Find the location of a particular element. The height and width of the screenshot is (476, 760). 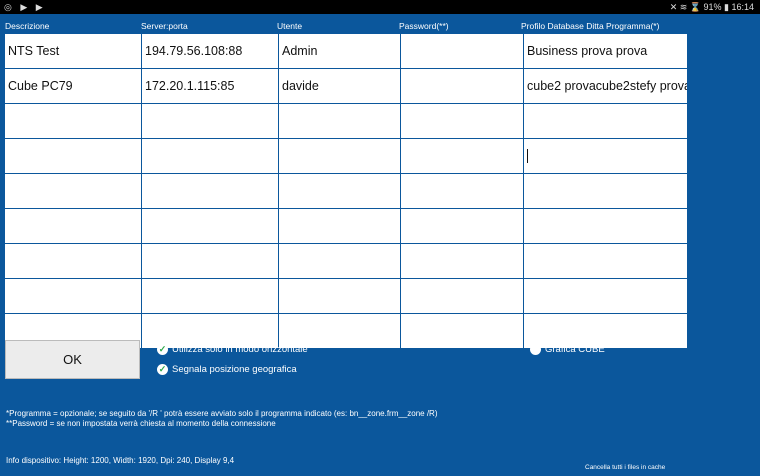

grafica-cube-radio: Grafica CUBE is located at coordinates (567, 349).